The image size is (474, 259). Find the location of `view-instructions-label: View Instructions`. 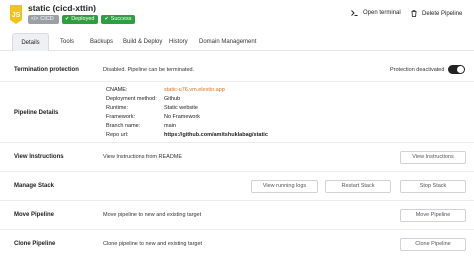

view-instructions-label: View Instructions is located at coordinates (39, 157).